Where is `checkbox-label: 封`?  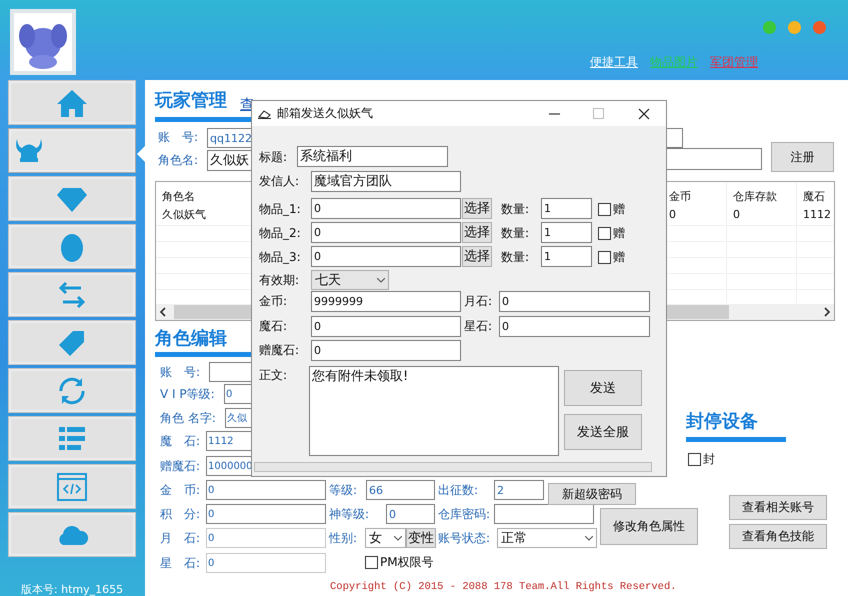 checkbox-label: 封 is located at coordinates (709, 459).